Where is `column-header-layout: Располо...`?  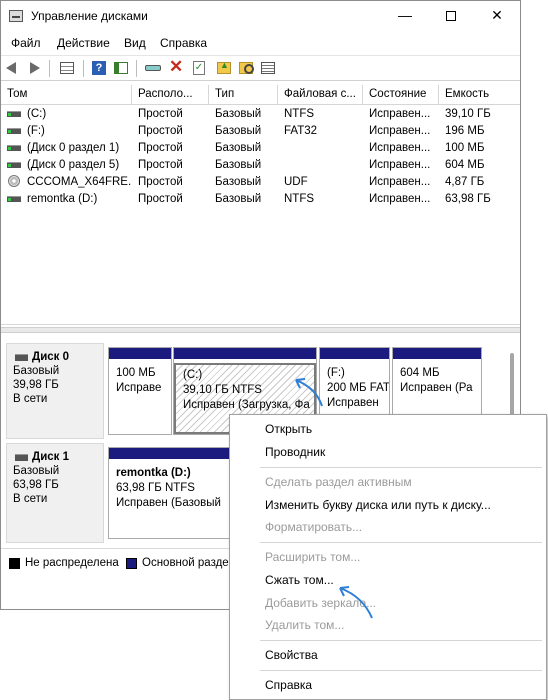
column-header-layout: Располо... is located at coordinates (170, 95).